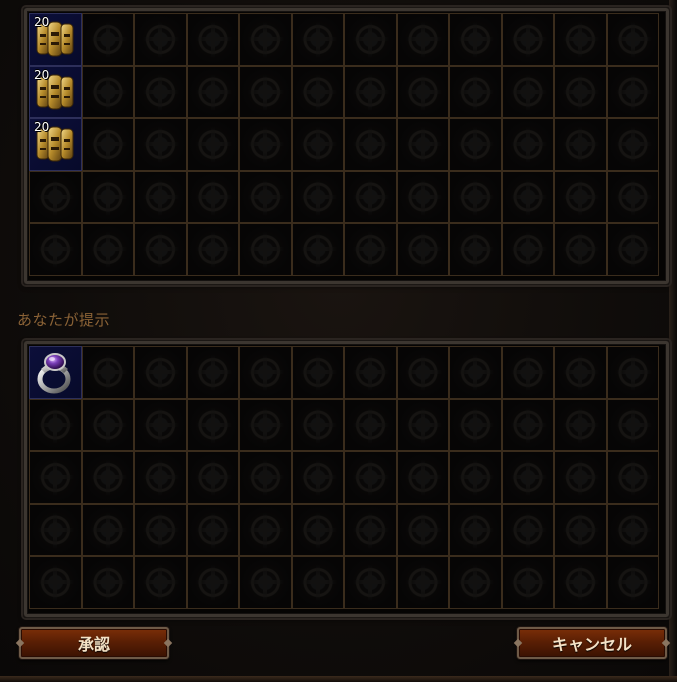 The image size is (677, 682). I want to click on accept-button: 承認, so click(94, 643).